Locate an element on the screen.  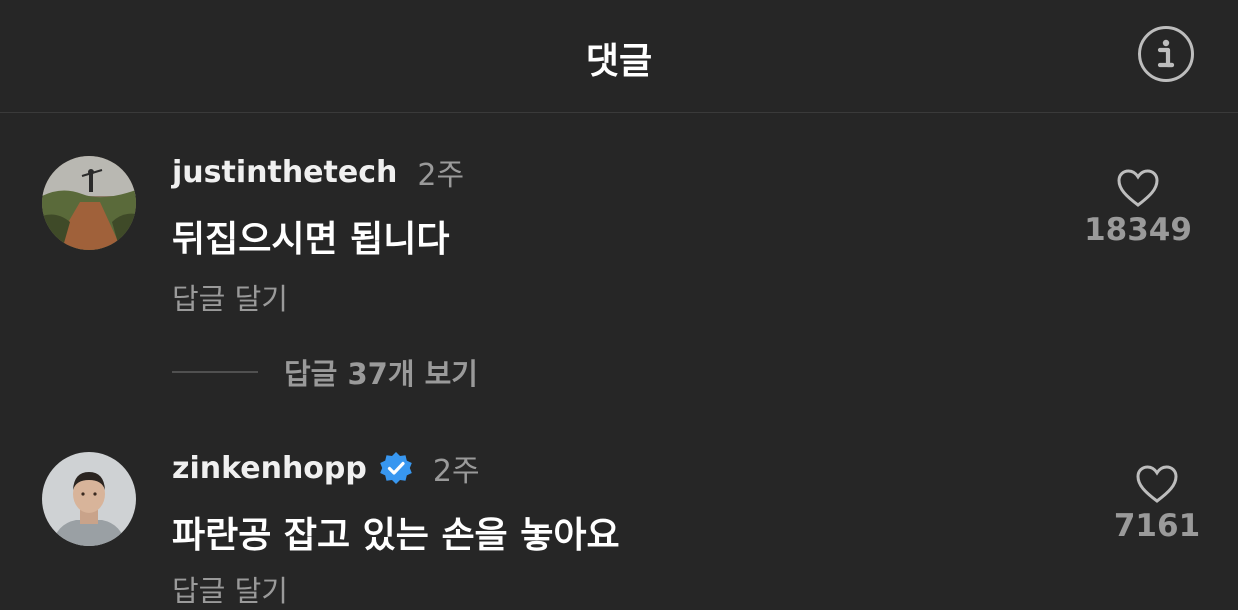
info-icon is located at coordinates (1166, 53).